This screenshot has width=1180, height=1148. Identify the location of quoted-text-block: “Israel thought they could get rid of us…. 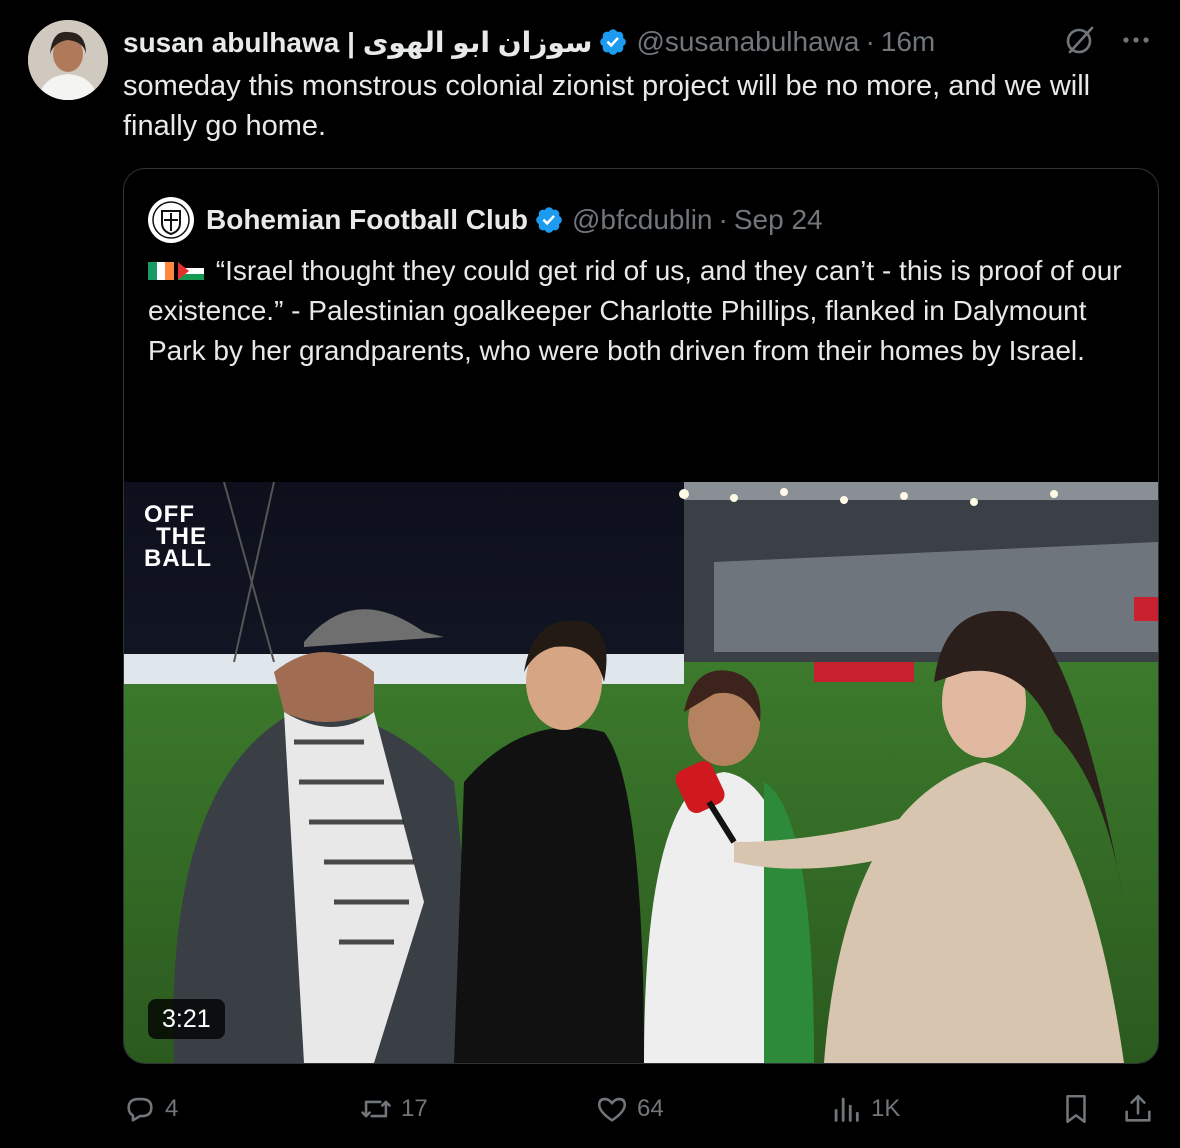
(643, 311).